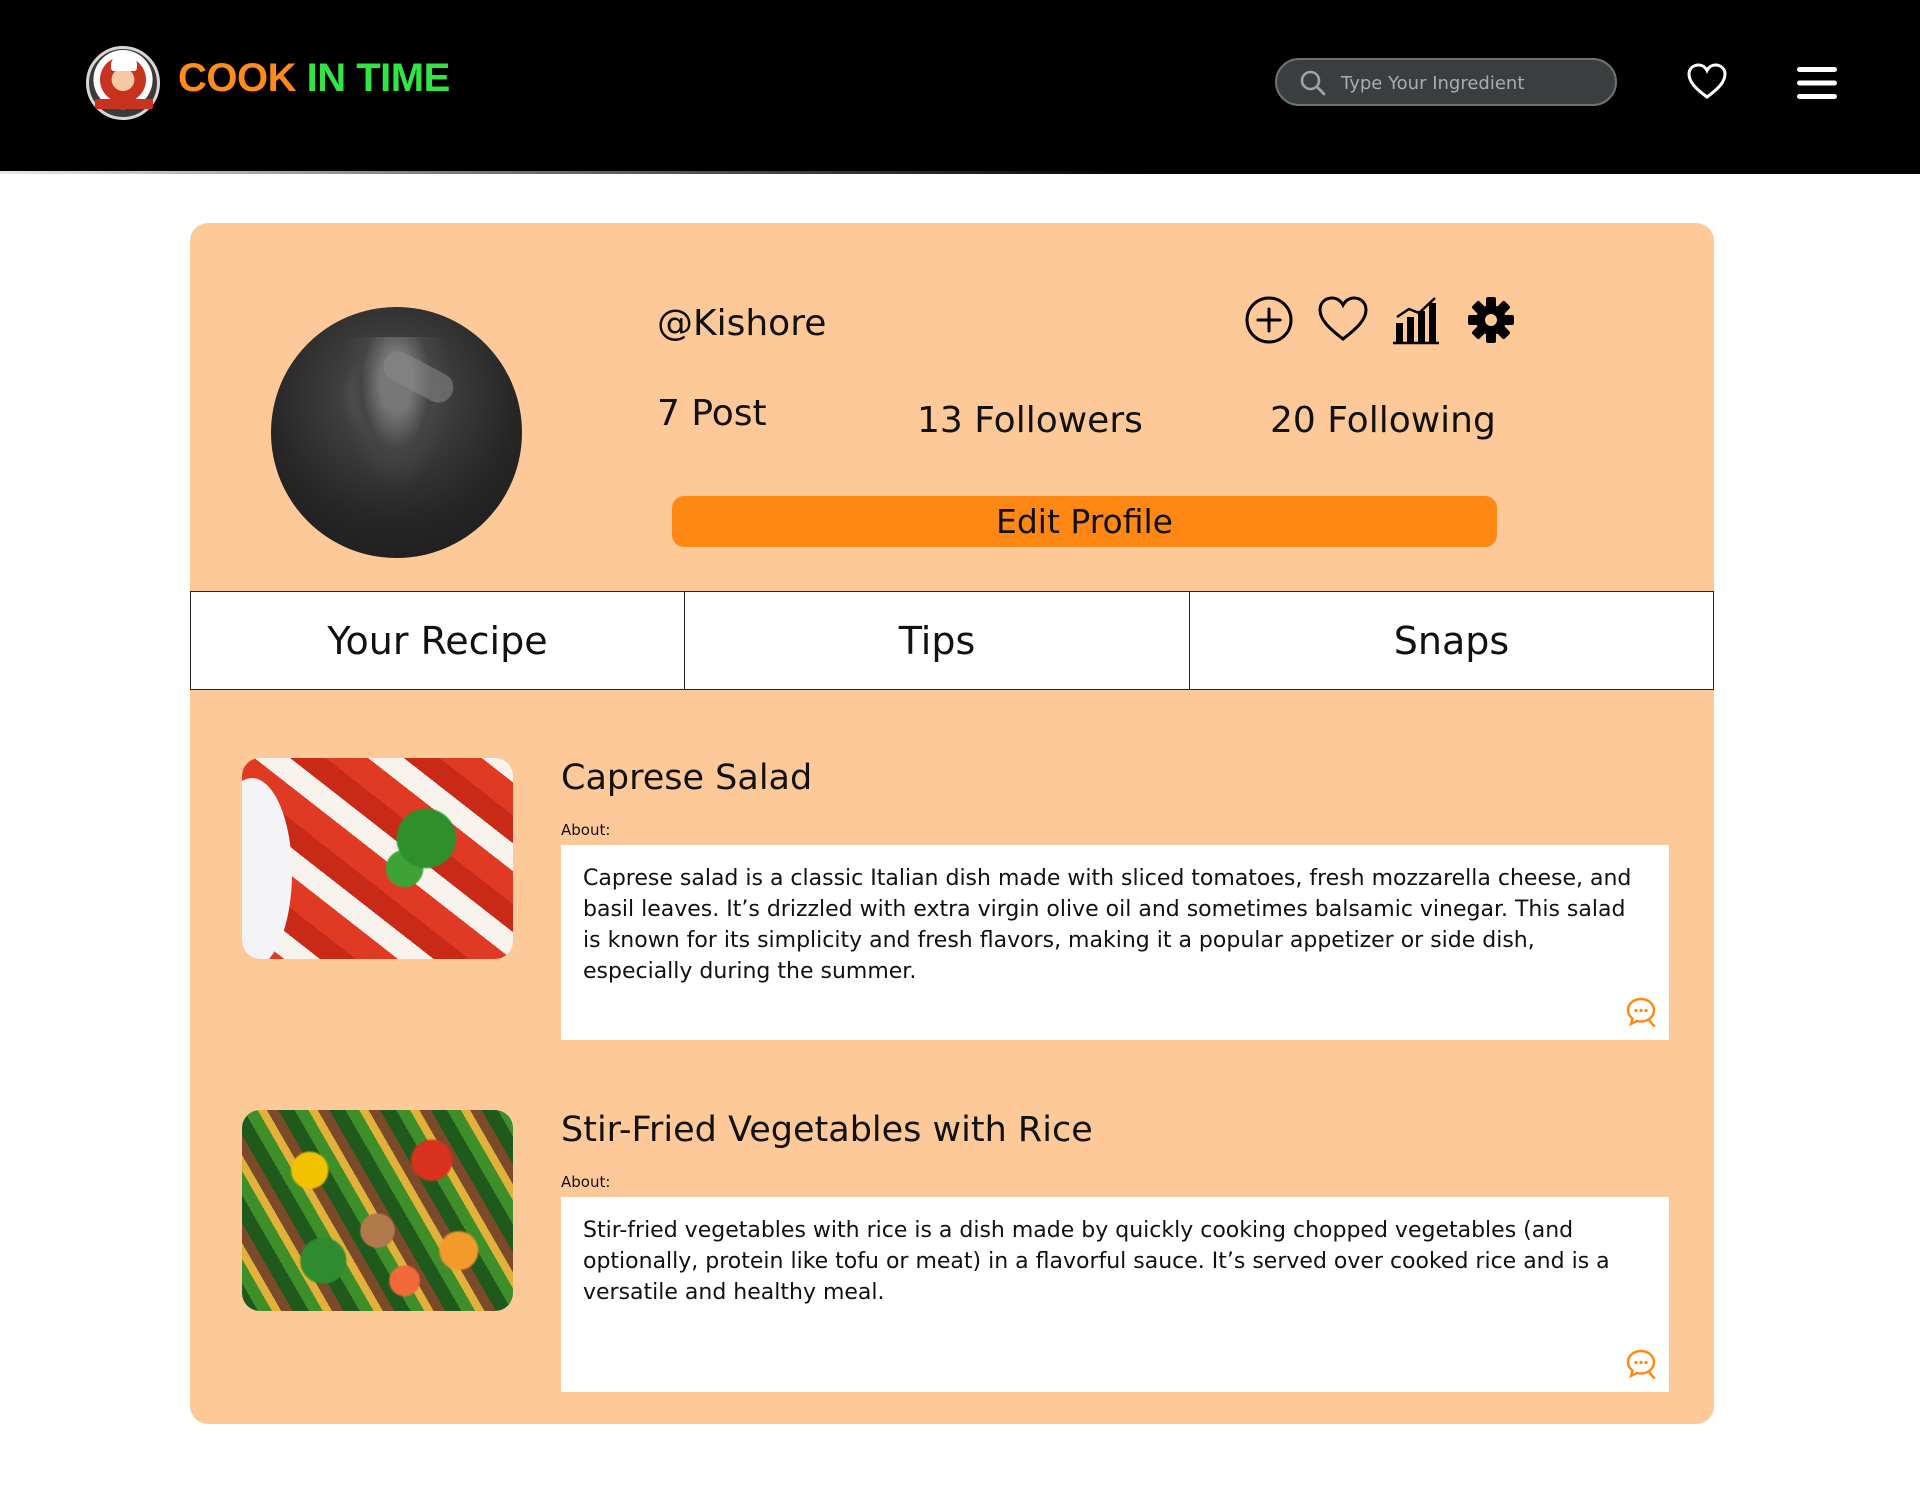 The height and width of the screenshot is (1509, 1920). I want to click on recipe-title: Stir-Fried Vegetables with Rice, so click(827, 1130).